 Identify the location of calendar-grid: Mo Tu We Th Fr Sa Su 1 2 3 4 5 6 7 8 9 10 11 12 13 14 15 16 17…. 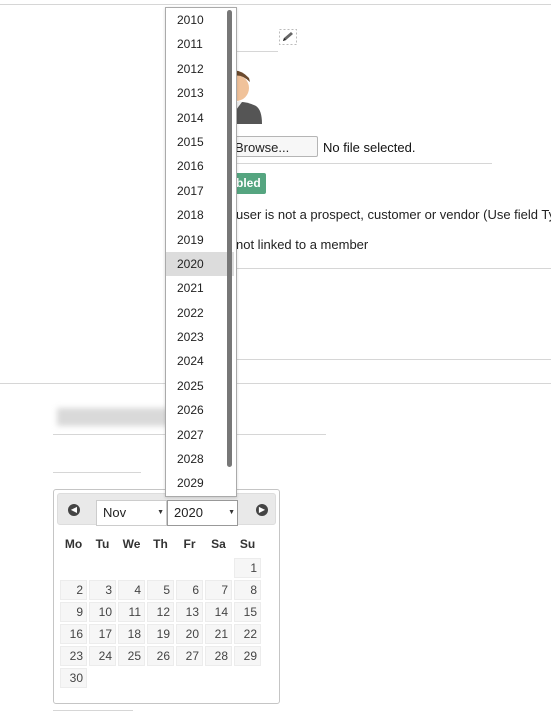
(160, 610).